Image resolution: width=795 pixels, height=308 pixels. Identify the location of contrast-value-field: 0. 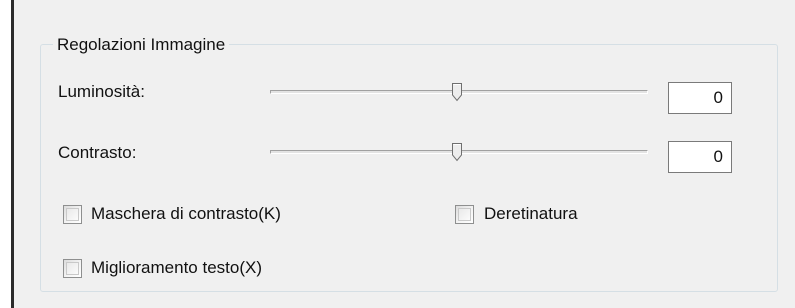
(700, 157).